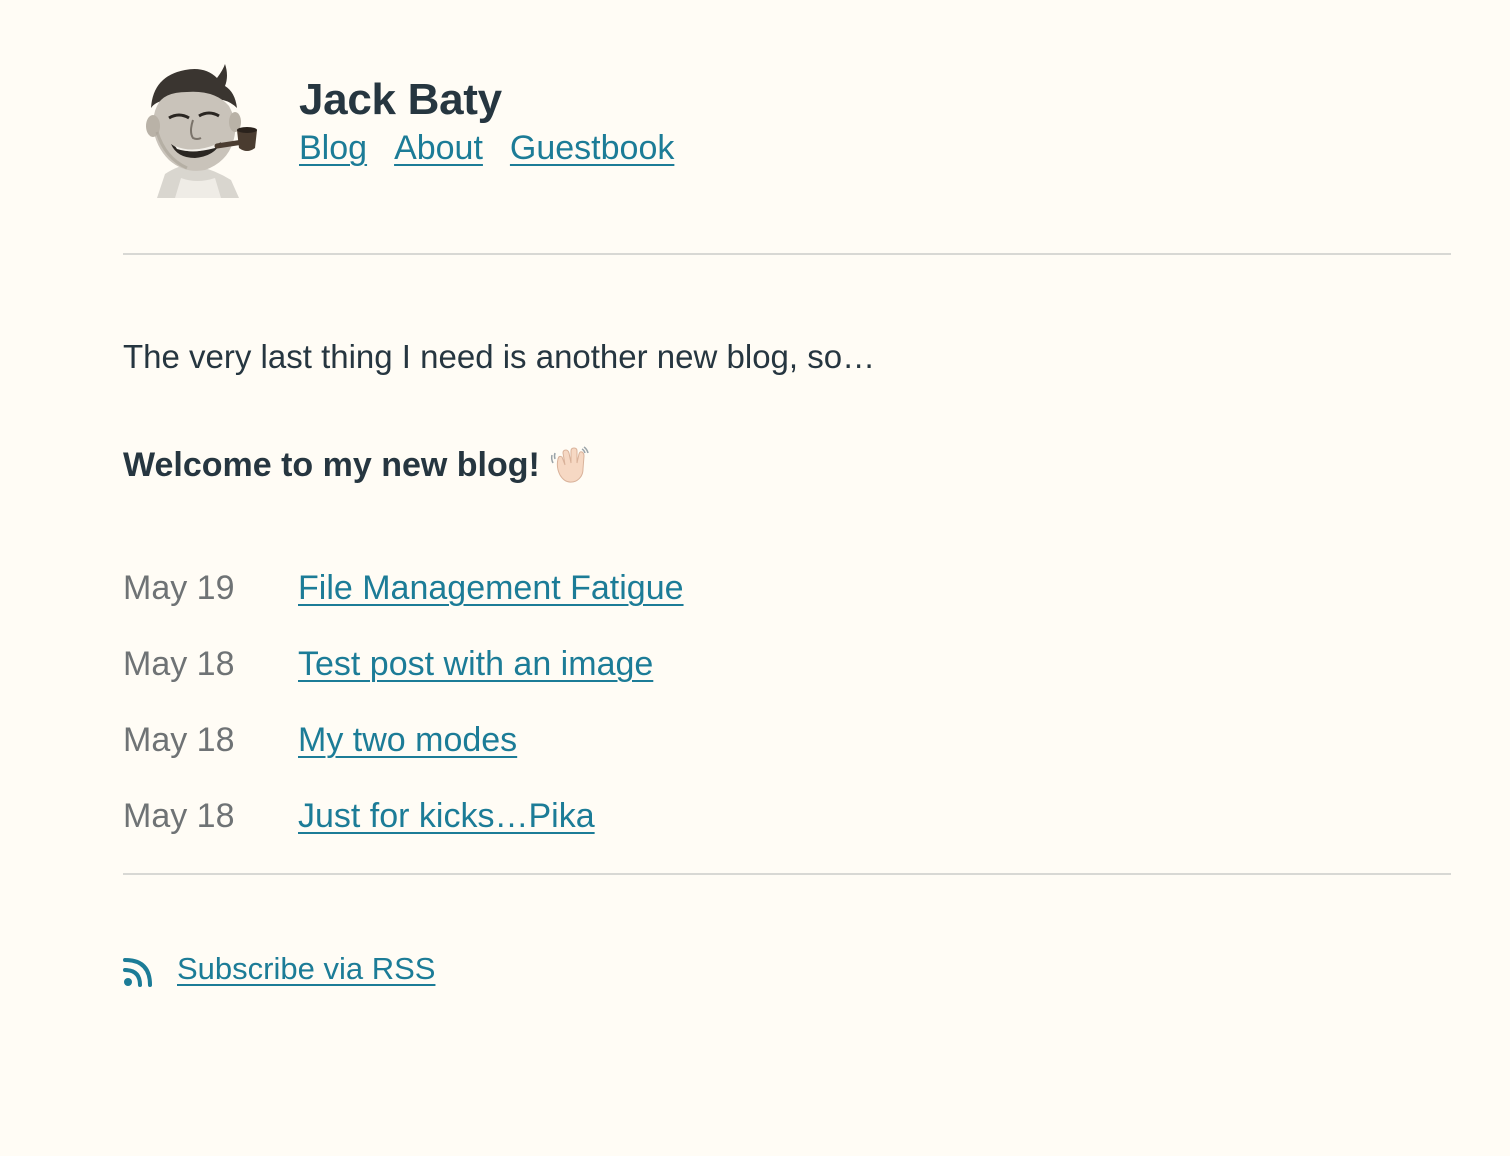  What do you see at coordinates (500, 148) in the screenshot?
I see `main-nav: Blog About Guestbook` at bounding box center [500, 148].